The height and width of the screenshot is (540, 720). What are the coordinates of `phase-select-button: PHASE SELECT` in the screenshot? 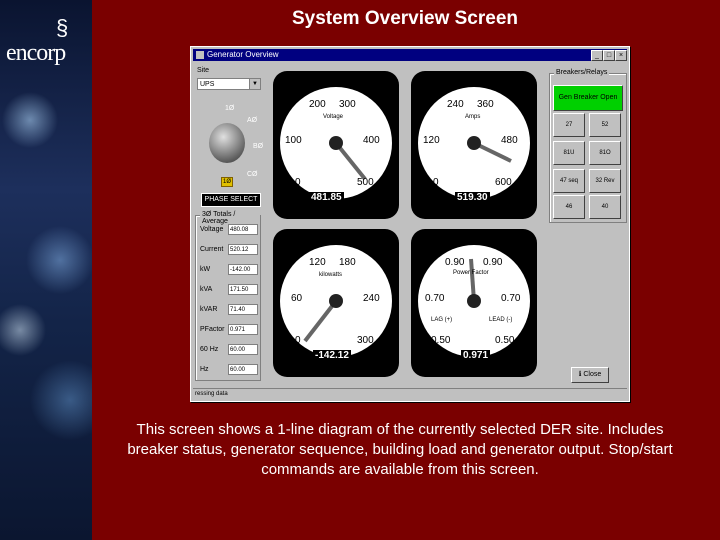 It's located at (231, 200).